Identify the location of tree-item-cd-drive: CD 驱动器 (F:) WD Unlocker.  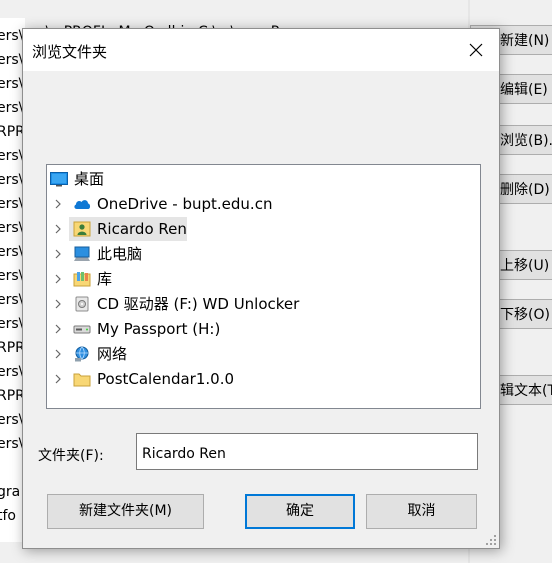
(263, 304).